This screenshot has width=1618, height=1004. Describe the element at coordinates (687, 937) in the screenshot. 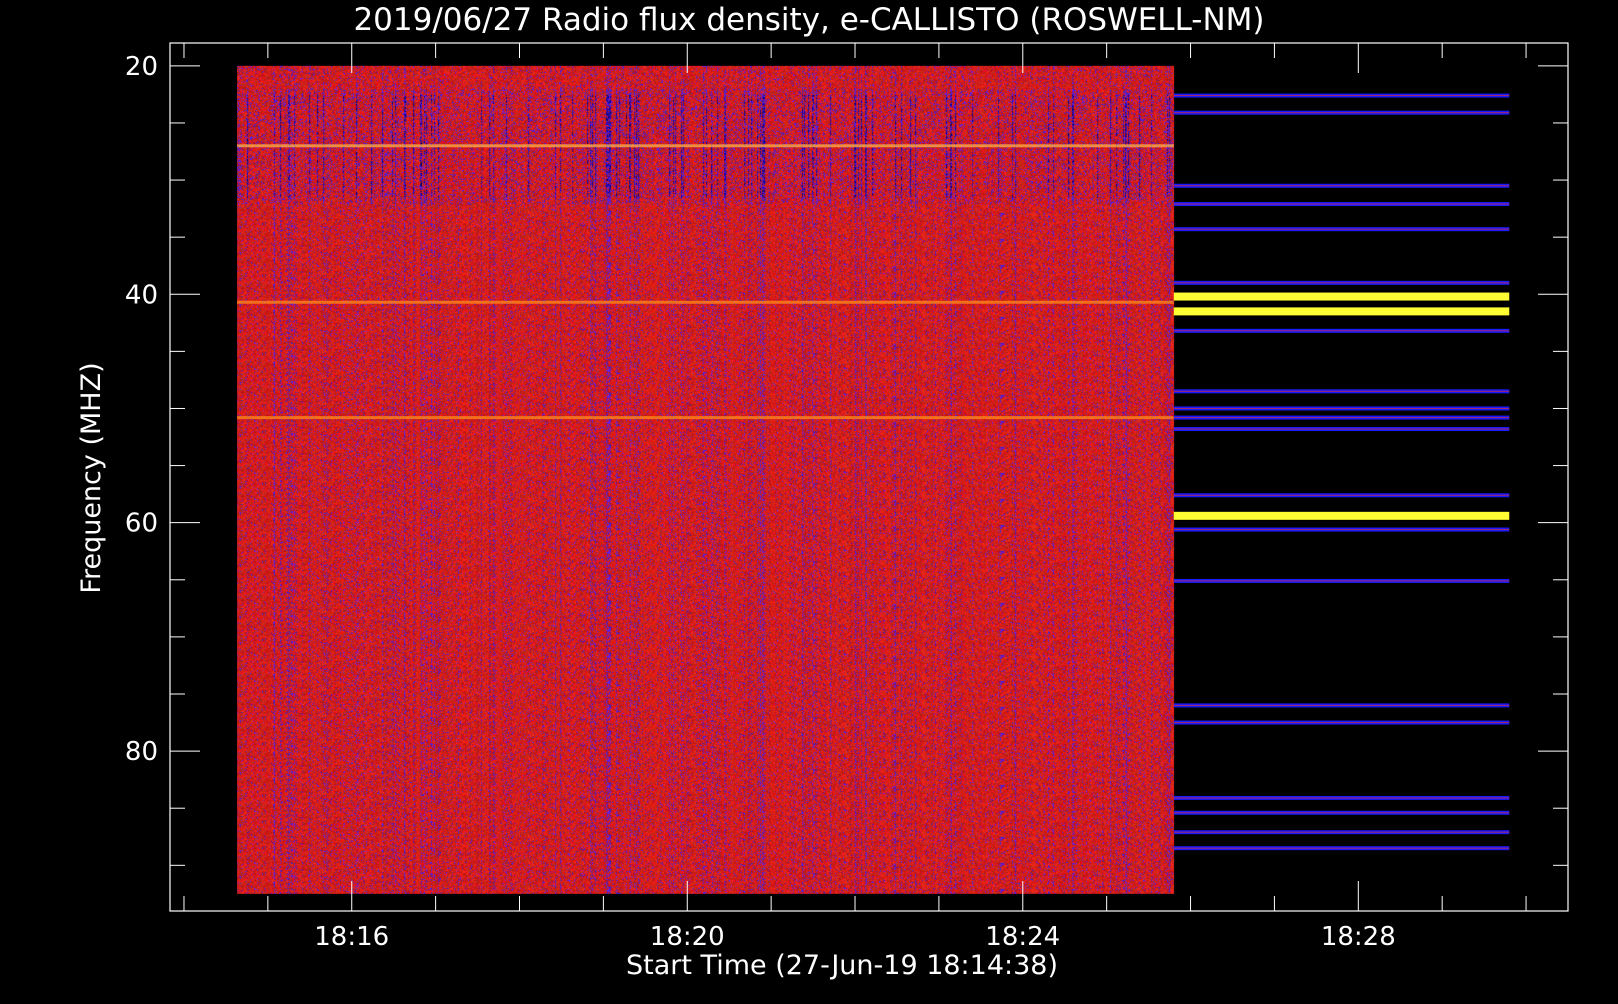

I see `x-tick-label: 18:20` at that location.